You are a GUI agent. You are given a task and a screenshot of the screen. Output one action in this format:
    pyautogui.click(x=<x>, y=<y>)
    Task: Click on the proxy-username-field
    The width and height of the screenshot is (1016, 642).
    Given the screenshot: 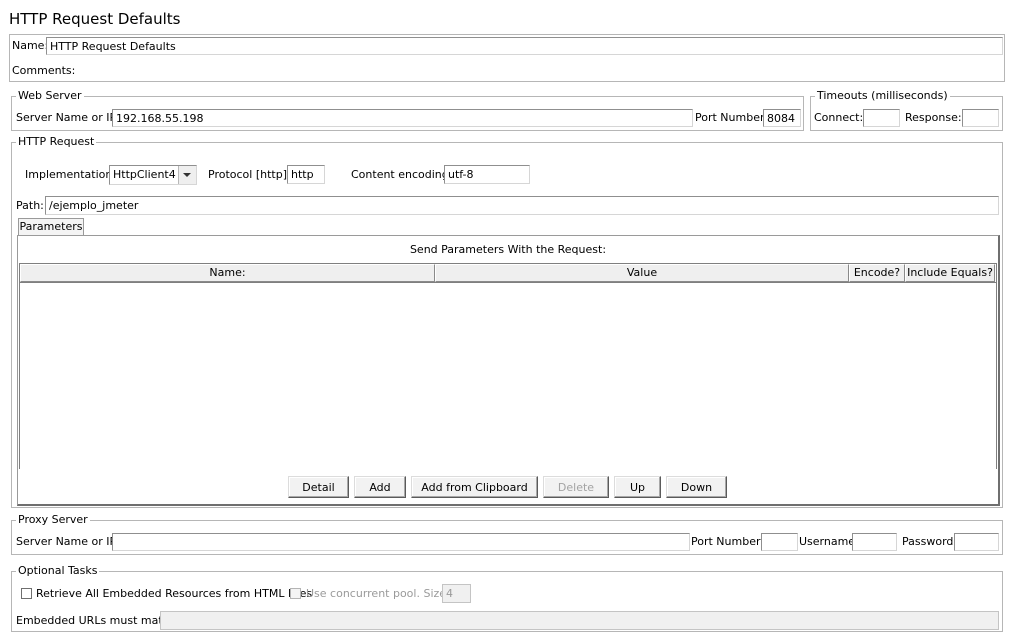 What is the action you would take?
    pyautogui.click(x=874, y=542)
    